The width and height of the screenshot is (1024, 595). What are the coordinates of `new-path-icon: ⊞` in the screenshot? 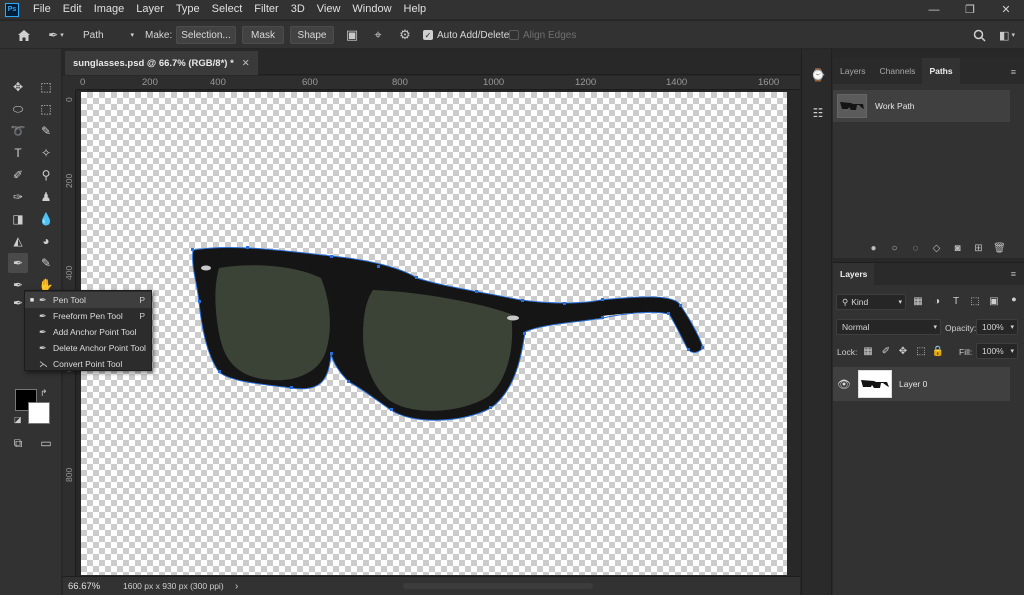 It's located at (978, 248).